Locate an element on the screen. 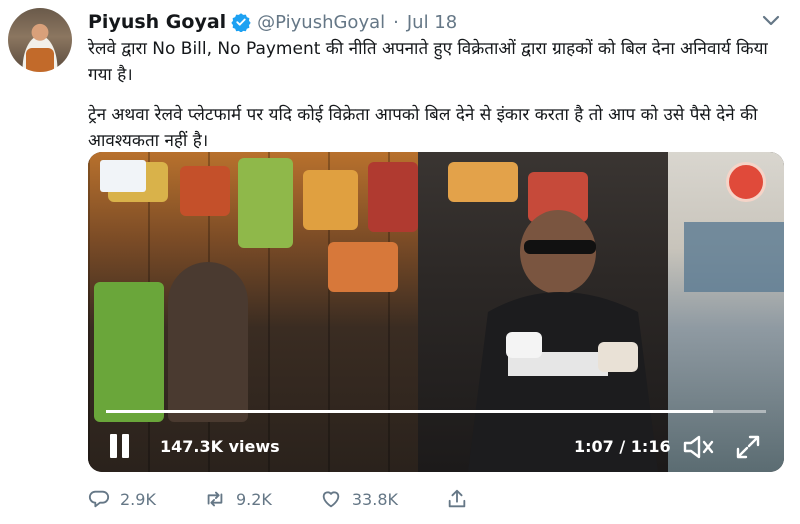 The height and width of the screenshot is (524, 800). like-icon is located at coordinates (331, 499).